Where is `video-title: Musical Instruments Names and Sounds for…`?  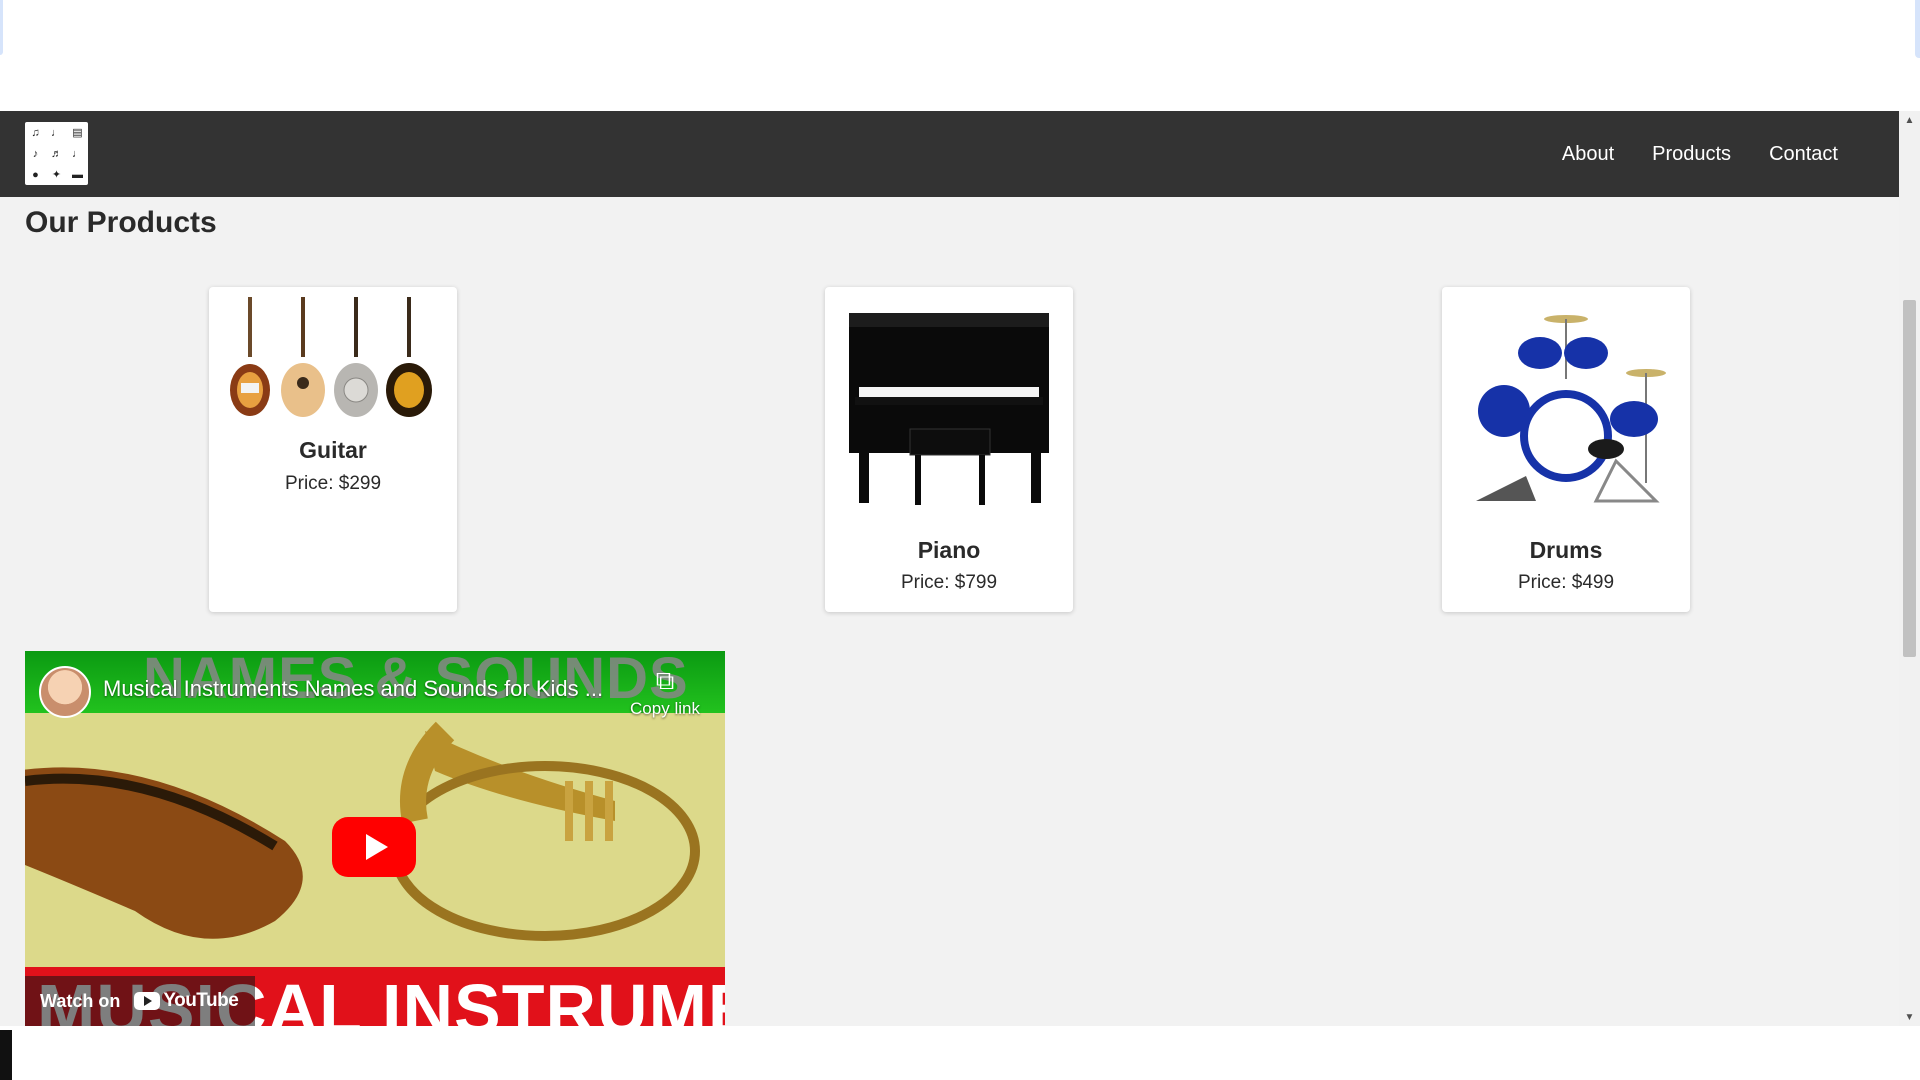 video-title: Musical Instruments Names and Sounds for… is located at coordinates (353, 689).